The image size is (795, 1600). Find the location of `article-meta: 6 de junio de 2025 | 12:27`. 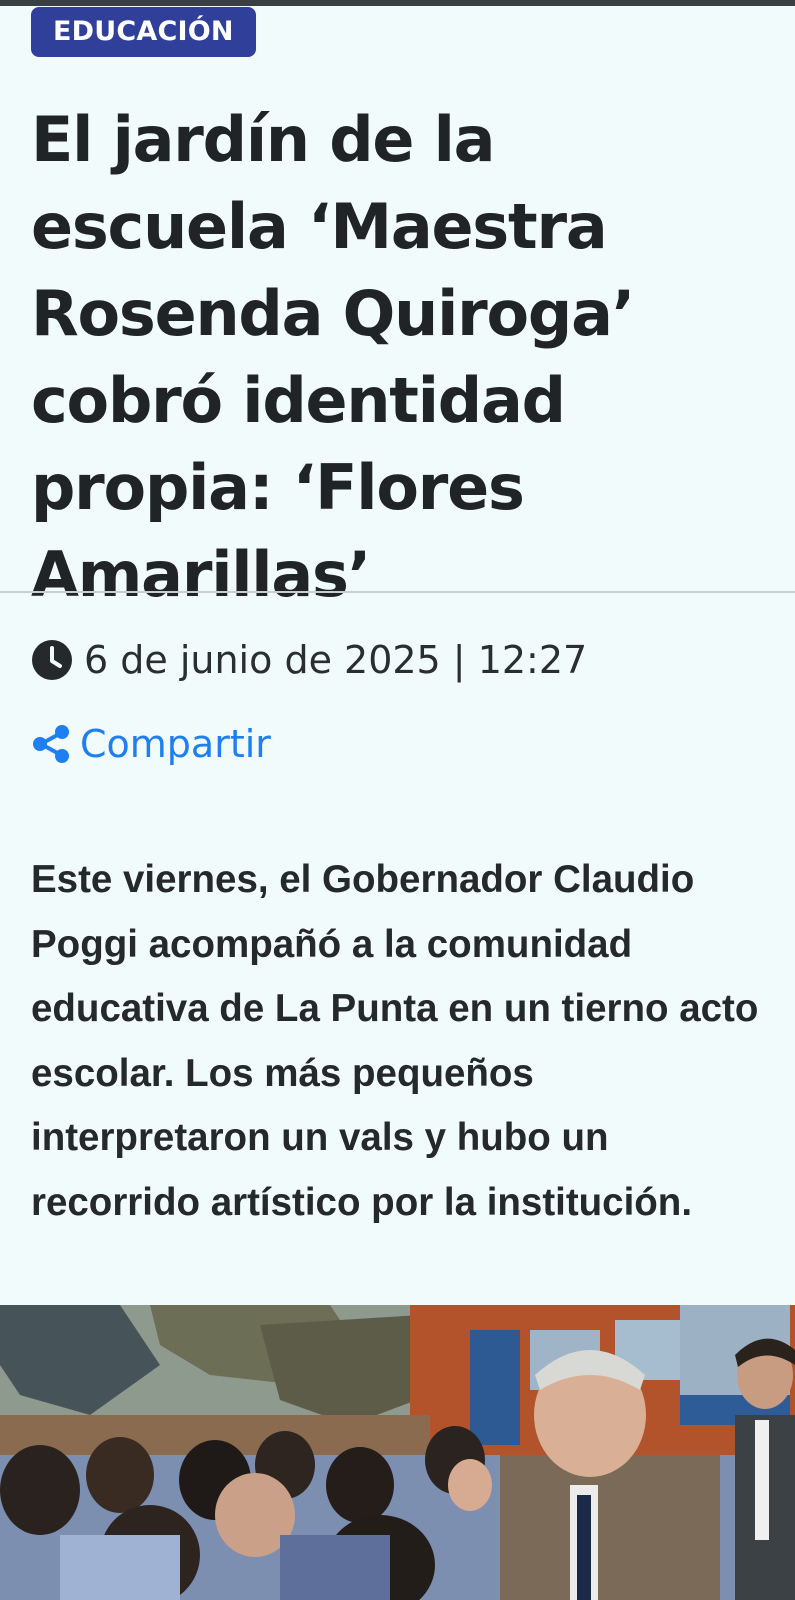

article-meta: 6 de junio de 2025 | 12:27 is located at coordinates (309, 660).